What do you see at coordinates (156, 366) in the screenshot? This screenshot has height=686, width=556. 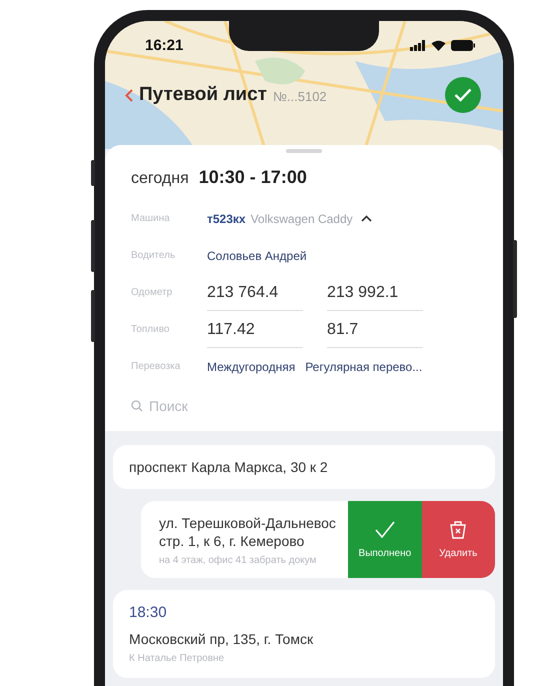 I see `field-label: Перевозка` at bounding box center [156, 366].